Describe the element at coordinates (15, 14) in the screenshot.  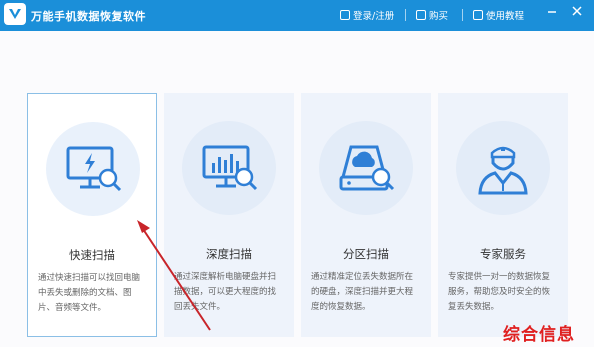
I see `app-logo-icon` at that location.